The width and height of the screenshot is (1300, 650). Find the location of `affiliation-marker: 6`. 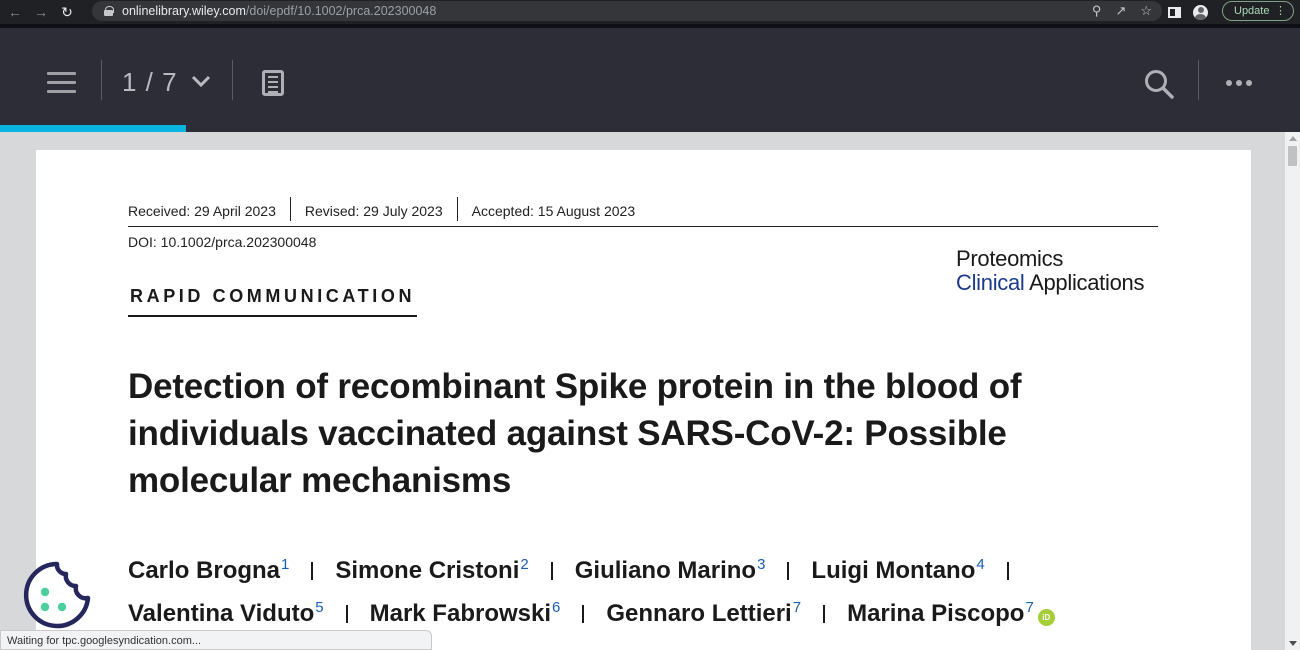

affiliation-marker: 6 is located at coordinates (556, 607).